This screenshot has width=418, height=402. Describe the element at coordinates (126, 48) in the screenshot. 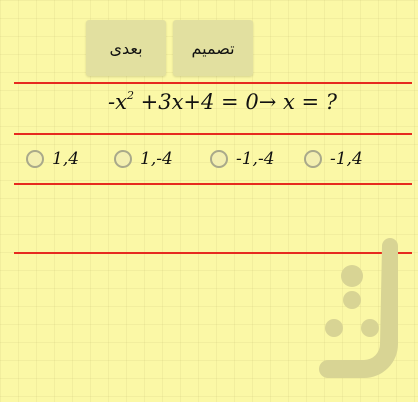

I see `next-button: بعدی` at that location.